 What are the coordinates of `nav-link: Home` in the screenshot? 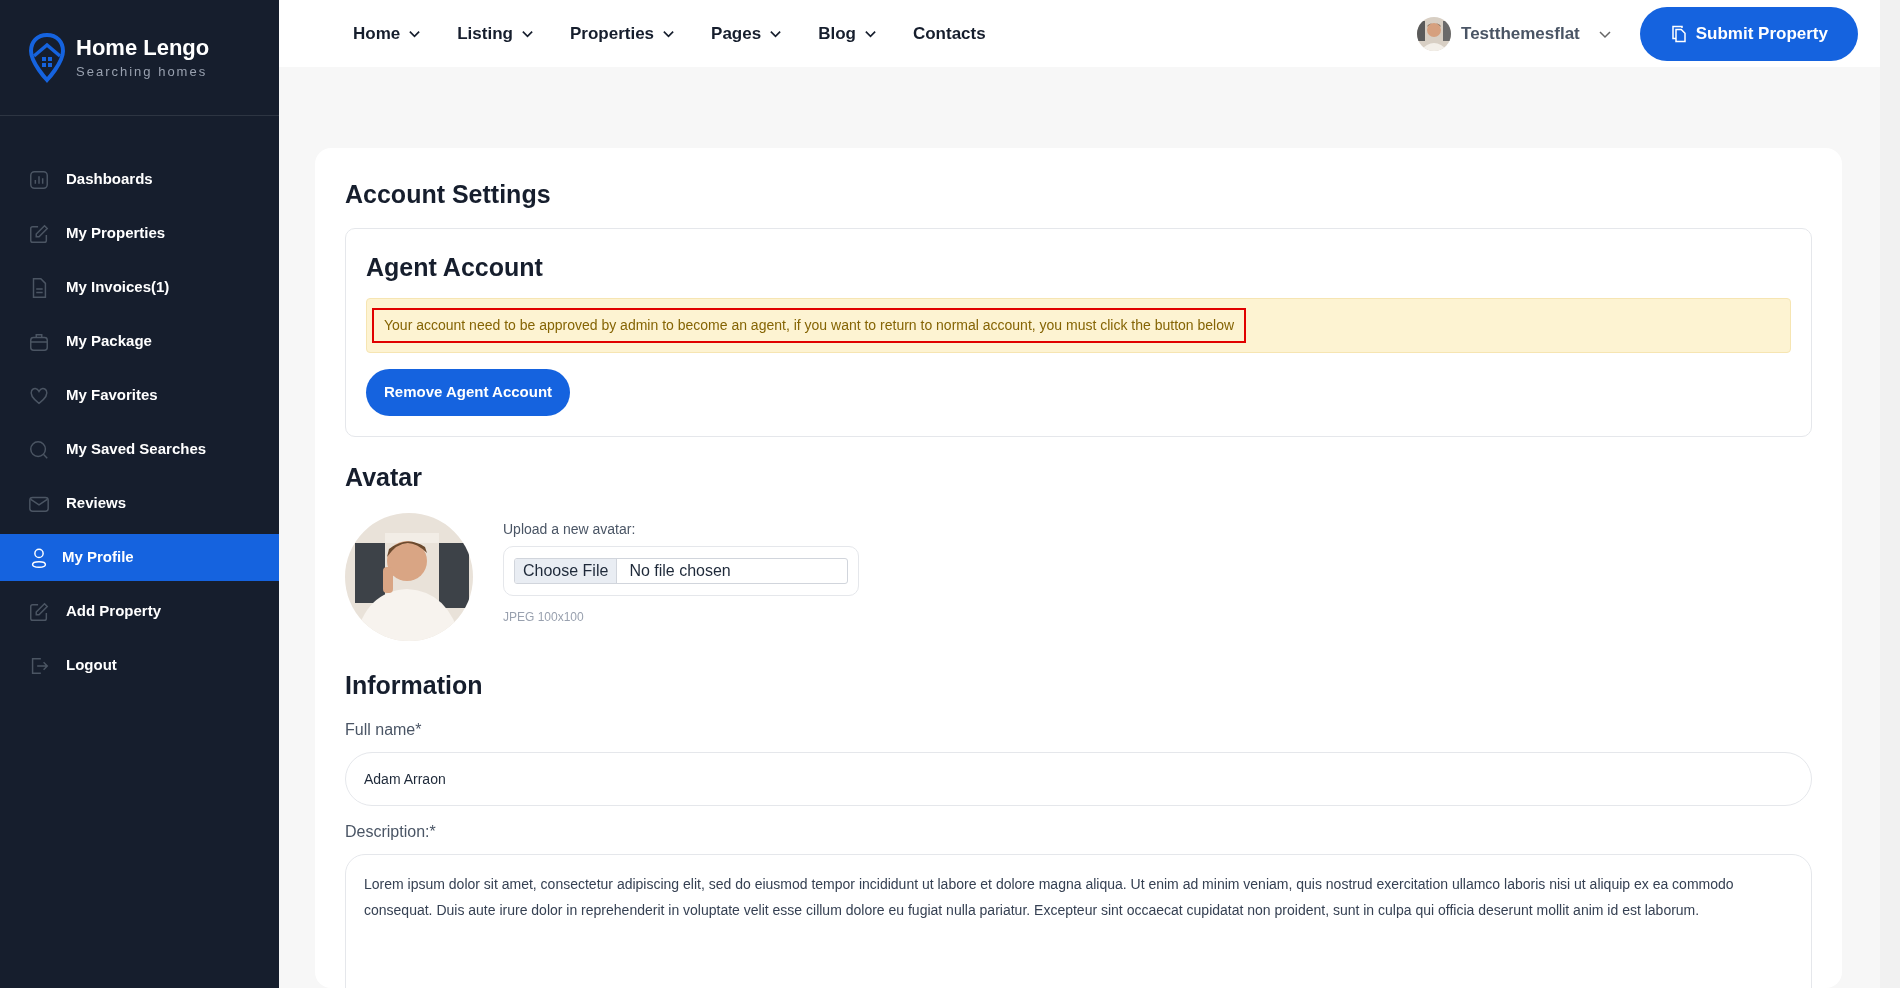 It's located at (387, 33).